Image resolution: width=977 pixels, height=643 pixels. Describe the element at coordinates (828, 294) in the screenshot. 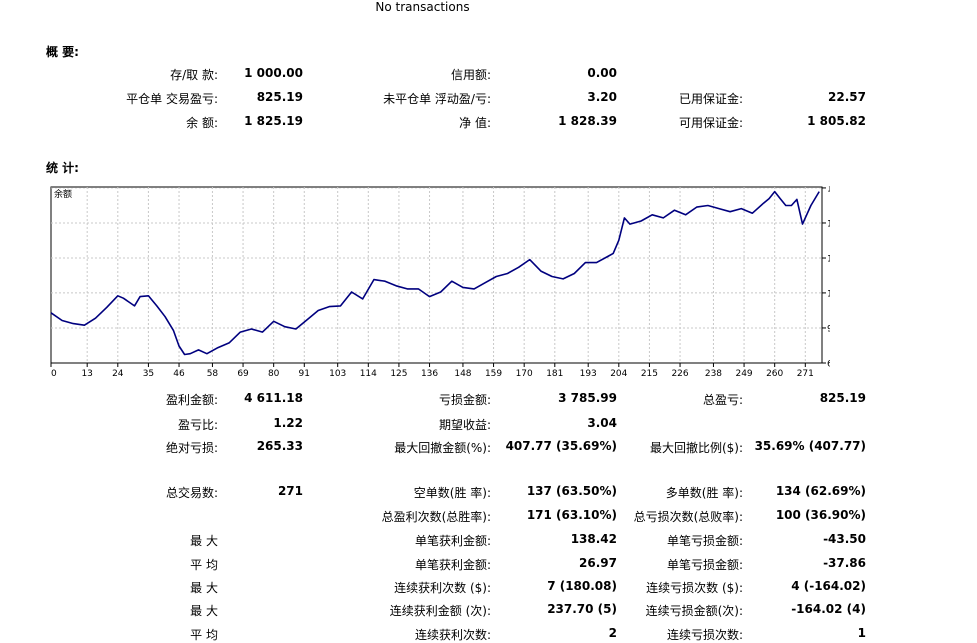

I see `y-tick-label-2: 1134` at that location.